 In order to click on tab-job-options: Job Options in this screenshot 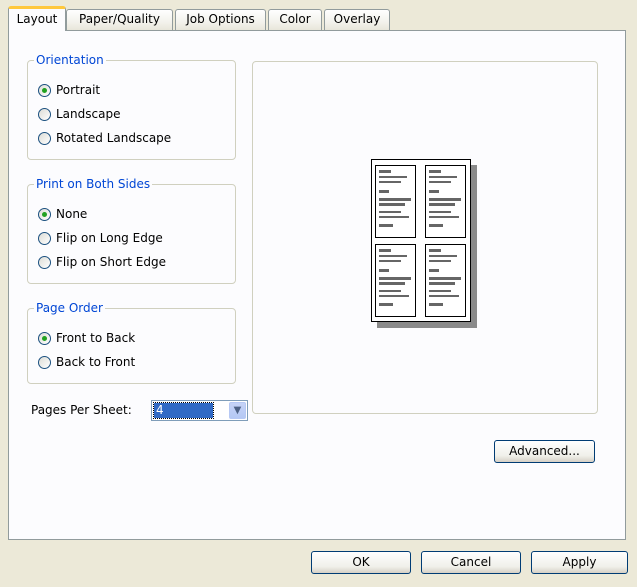, I will do `click(220, 19)`.